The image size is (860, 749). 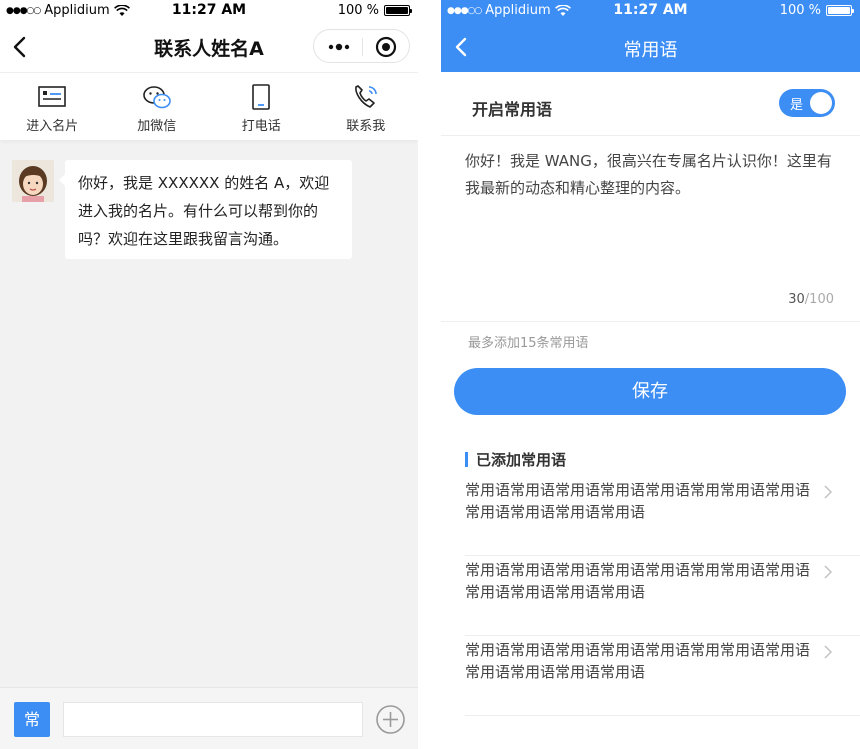 What do you see at coordinates (528, 343) in the screenshot?
I see `max-phrase-hint: 最多添加15条常用语` at bounding box center [528, 343].